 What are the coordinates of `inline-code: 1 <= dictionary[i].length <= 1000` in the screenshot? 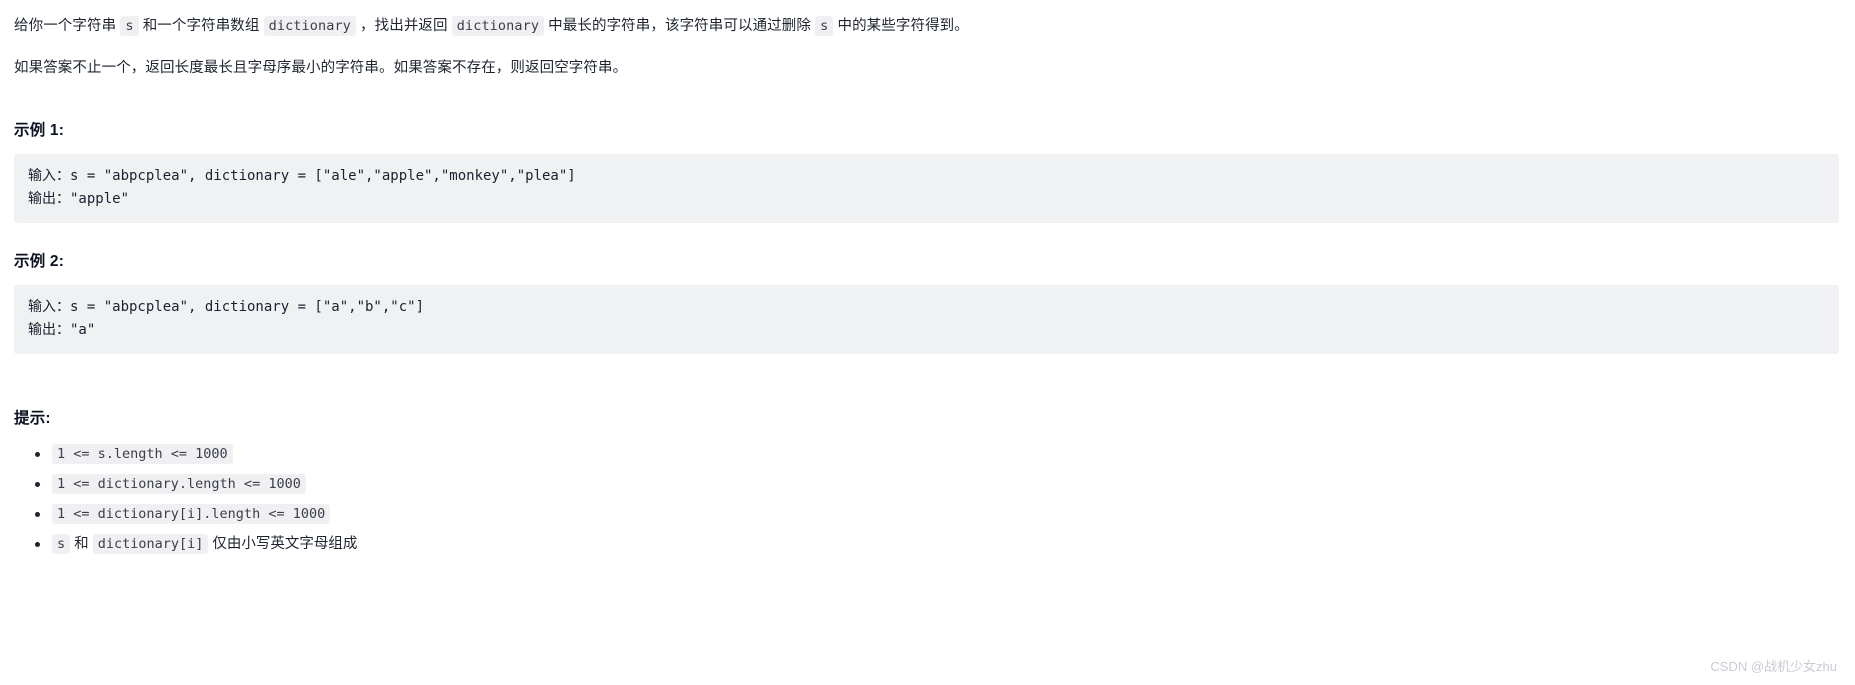 It's located at (191, 514).